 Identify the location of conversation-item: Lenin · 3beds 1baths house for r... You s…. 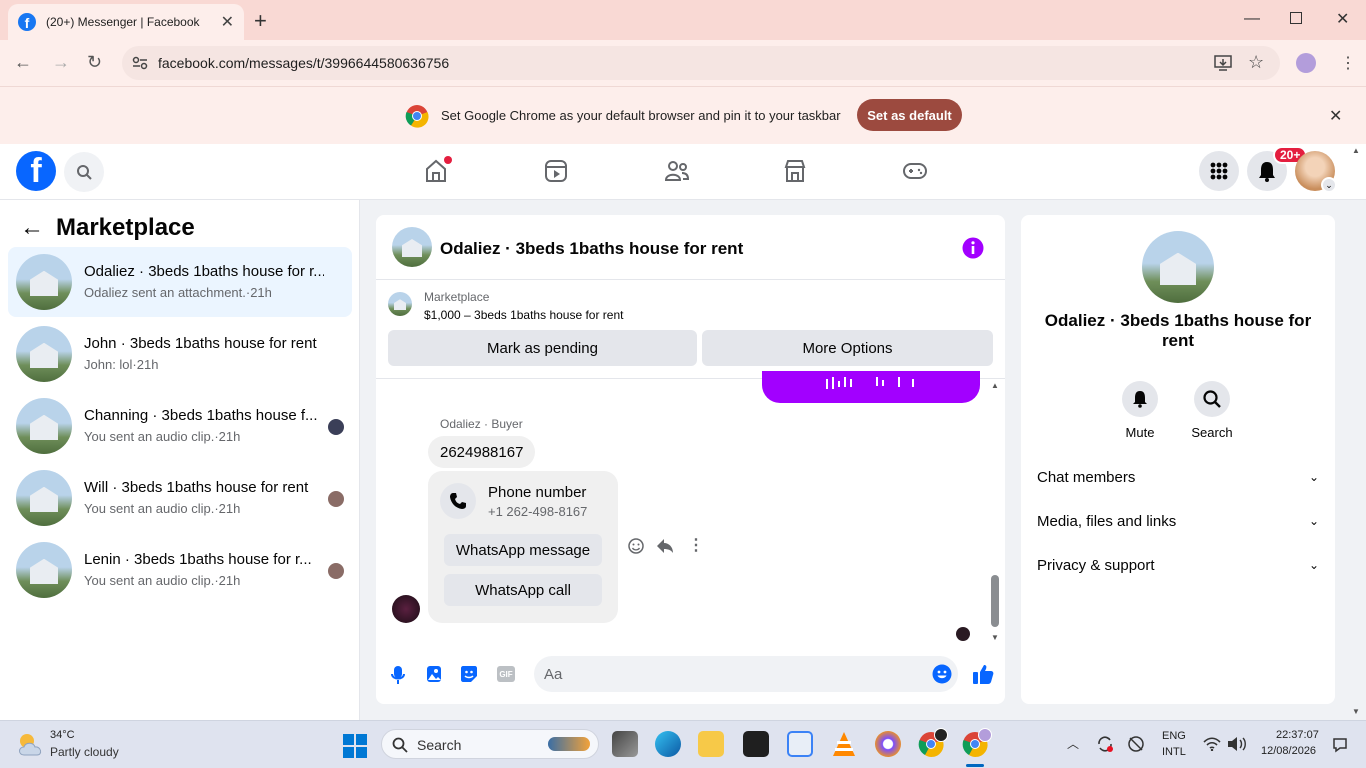
(180, 570).